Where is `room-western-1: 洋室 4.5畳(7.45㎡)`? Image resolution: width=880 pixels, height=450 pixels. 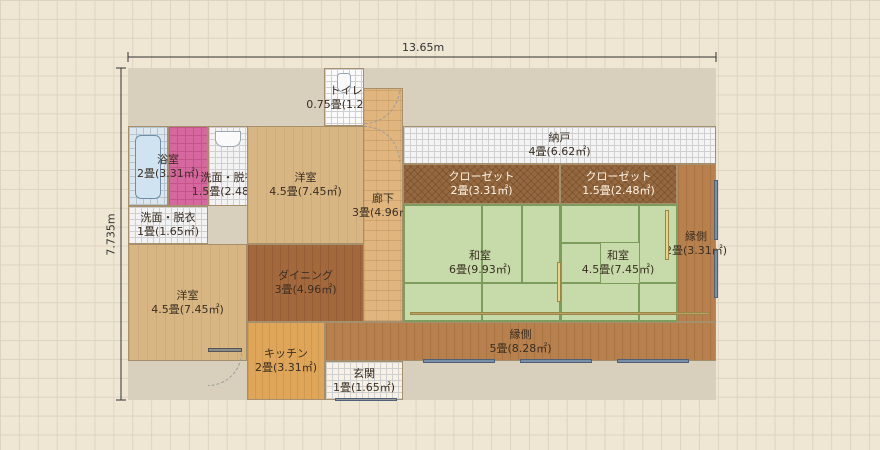
room-western-1: 洋室 4.5畳(7.45㎡) is located at coordinates (305, 185).